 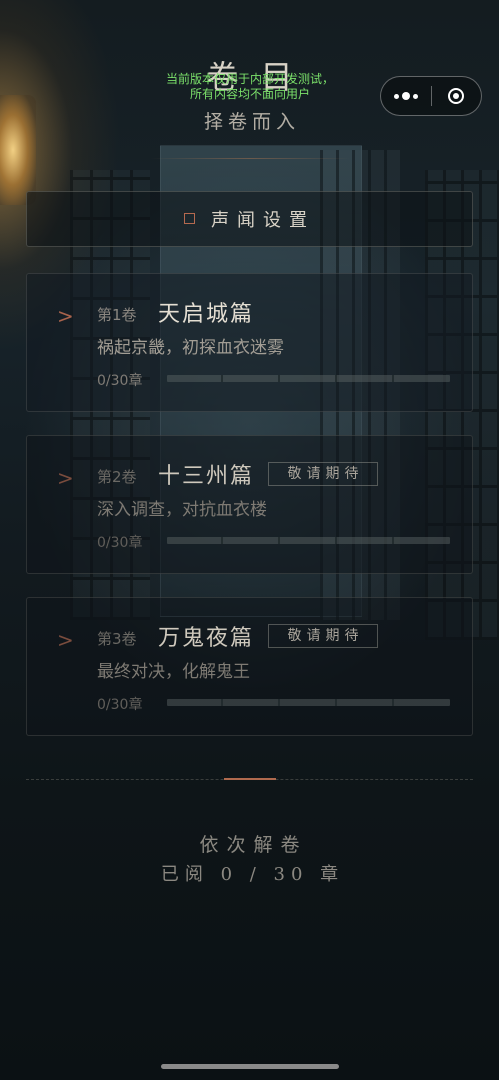 What do you see at coordinates (250, 158) in the screenshot?
I see `title-divider` at bounding box center [250, 158].